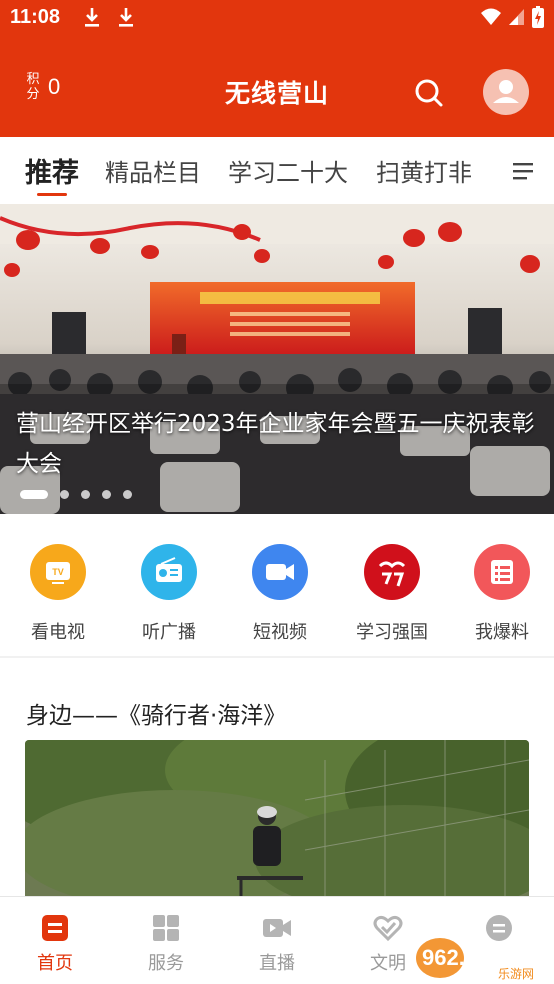 The width and height of the screenshot is (554, 984). Describe the element at coordinates (502, 572) in the screenshot. I see `report-icon` at that location.